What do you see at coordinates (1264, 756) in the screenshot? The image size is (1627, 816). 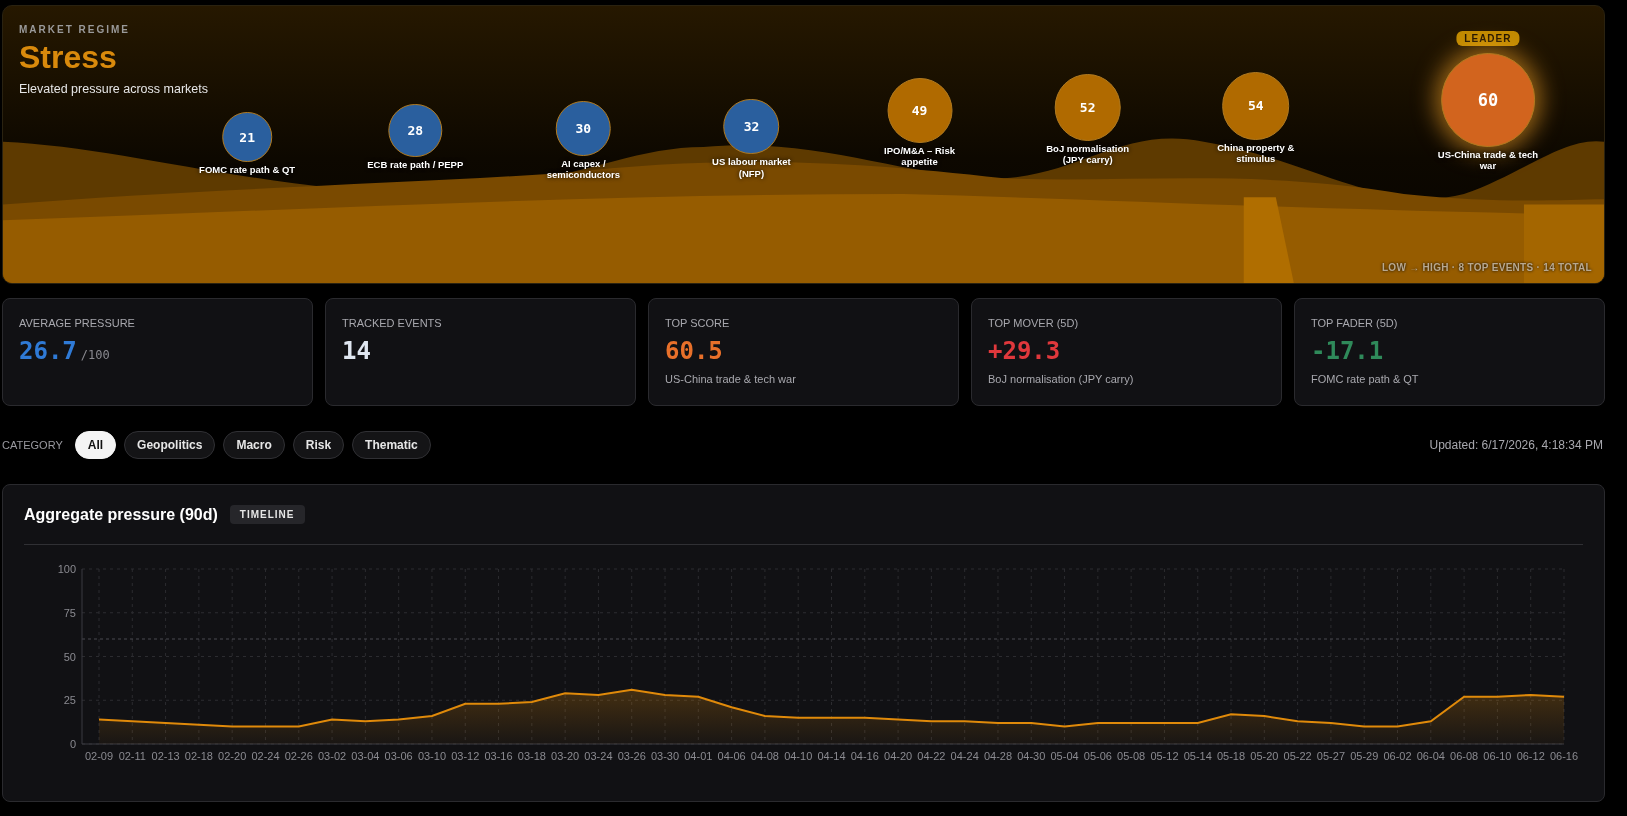 I see `axis-label: 05-20` at bounding box center [1264, 756].